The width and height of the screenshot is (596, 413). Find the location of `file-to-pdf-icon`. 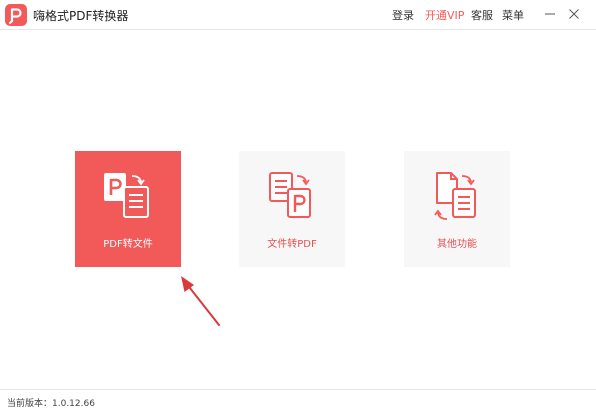

file-to-pdf-icon is located at coordinates (292, 197).